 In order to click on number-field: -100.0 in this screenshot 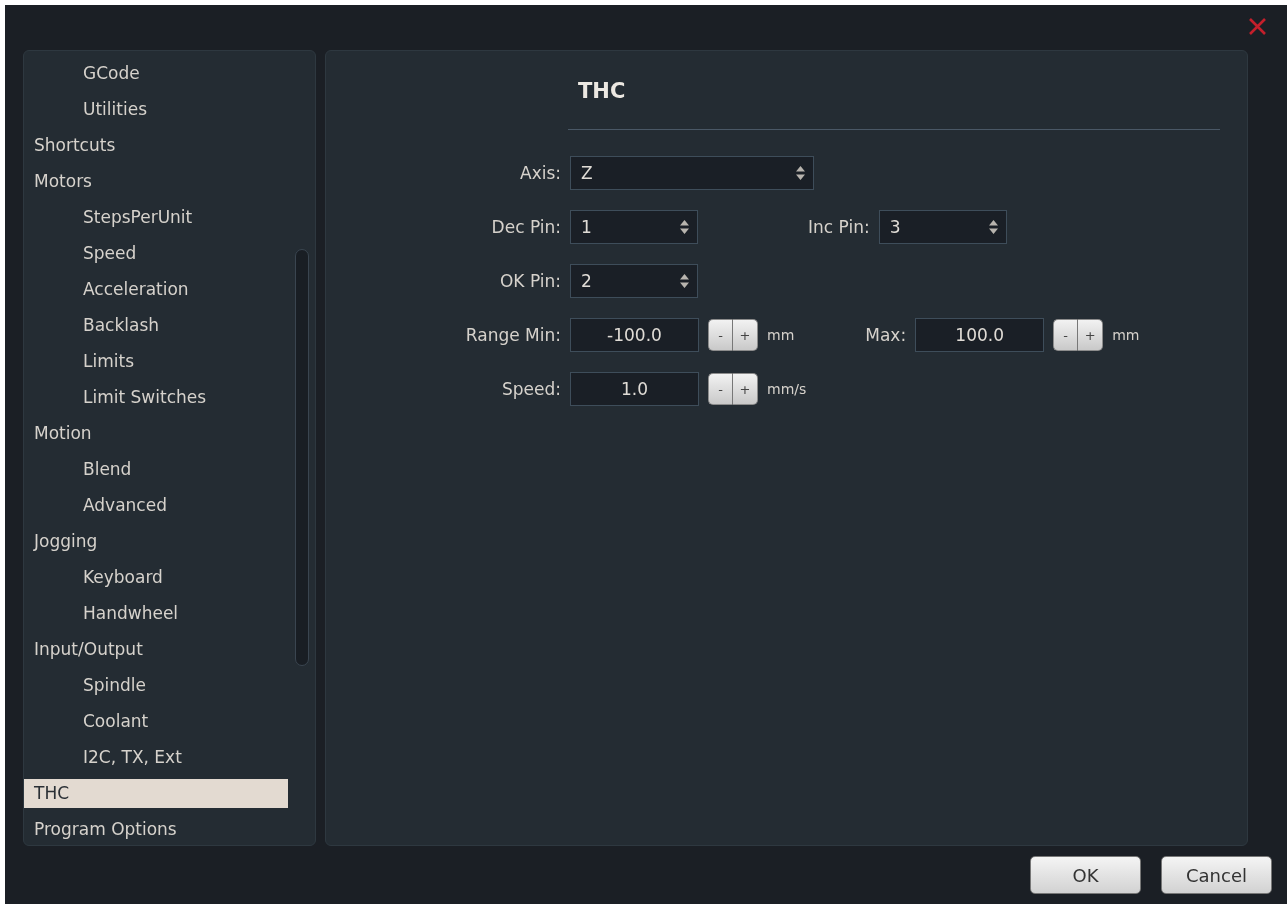, I will do `click(634, 335)`.